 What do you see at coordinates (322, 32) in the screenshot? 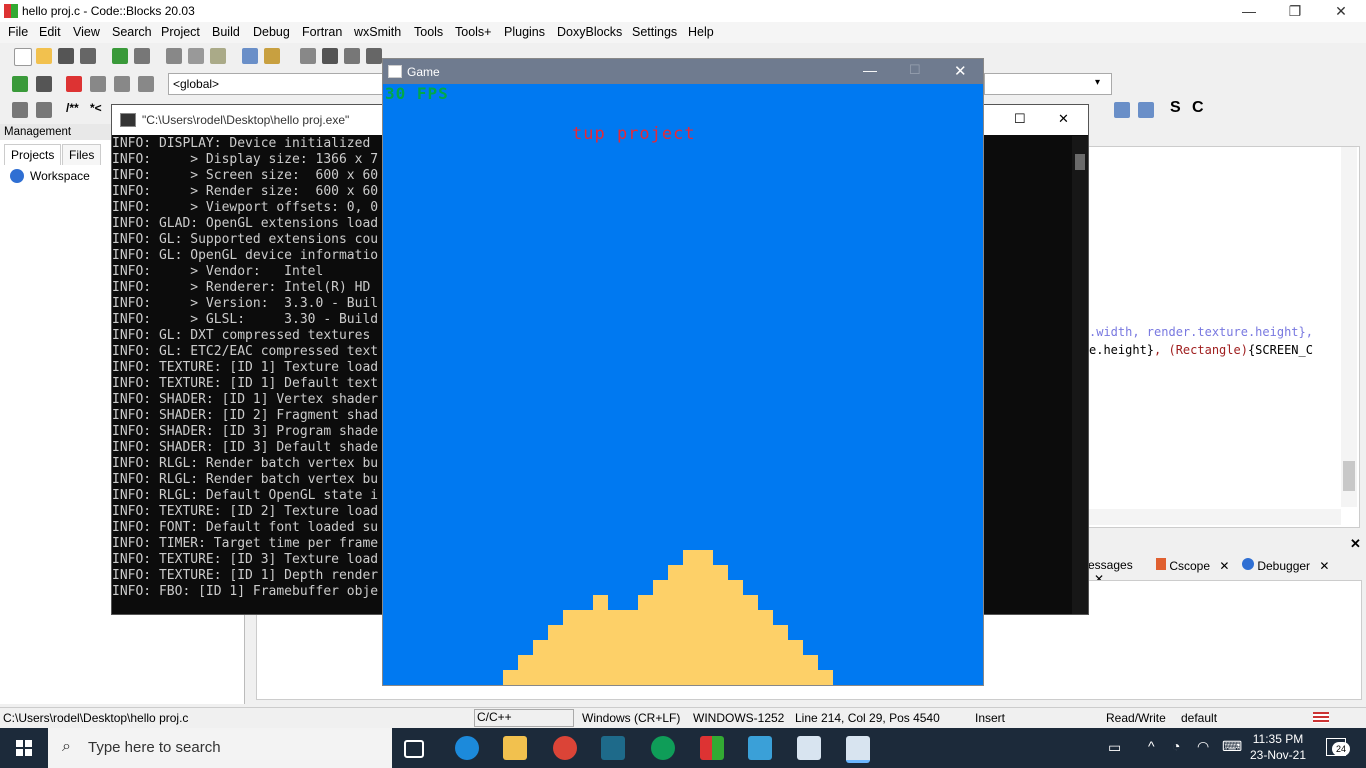
I see `menu-fortran: Fortran` at bounding box center [322, 32].